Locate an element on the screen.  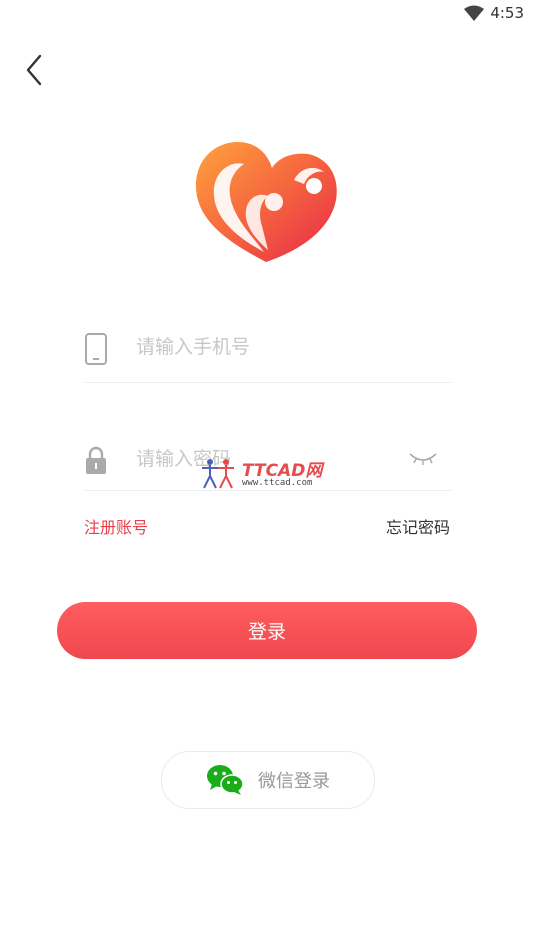
wechat-login-button: 微信登录 is located at coordinates (268, 780).